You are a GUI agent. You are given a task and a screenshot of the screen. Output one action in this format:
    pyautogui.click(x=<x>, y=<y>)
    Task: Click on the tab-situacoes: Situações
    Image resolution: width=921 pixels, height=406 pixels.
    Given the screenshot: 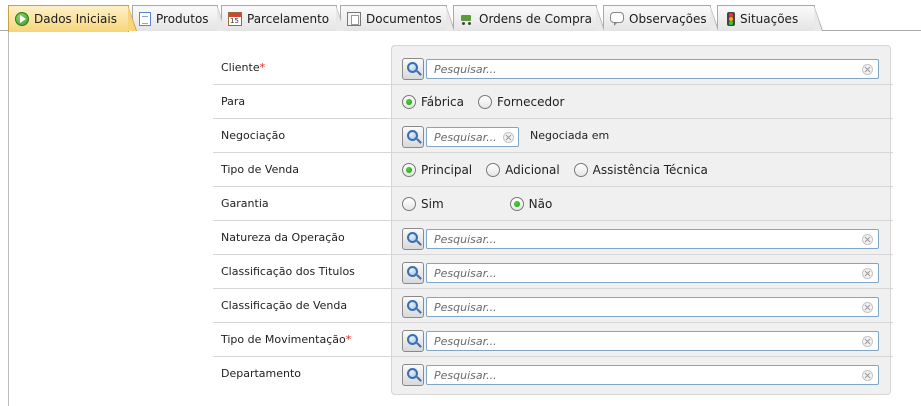 What is the action you would take?
    pyautogui.click(x=770, y=18)
    